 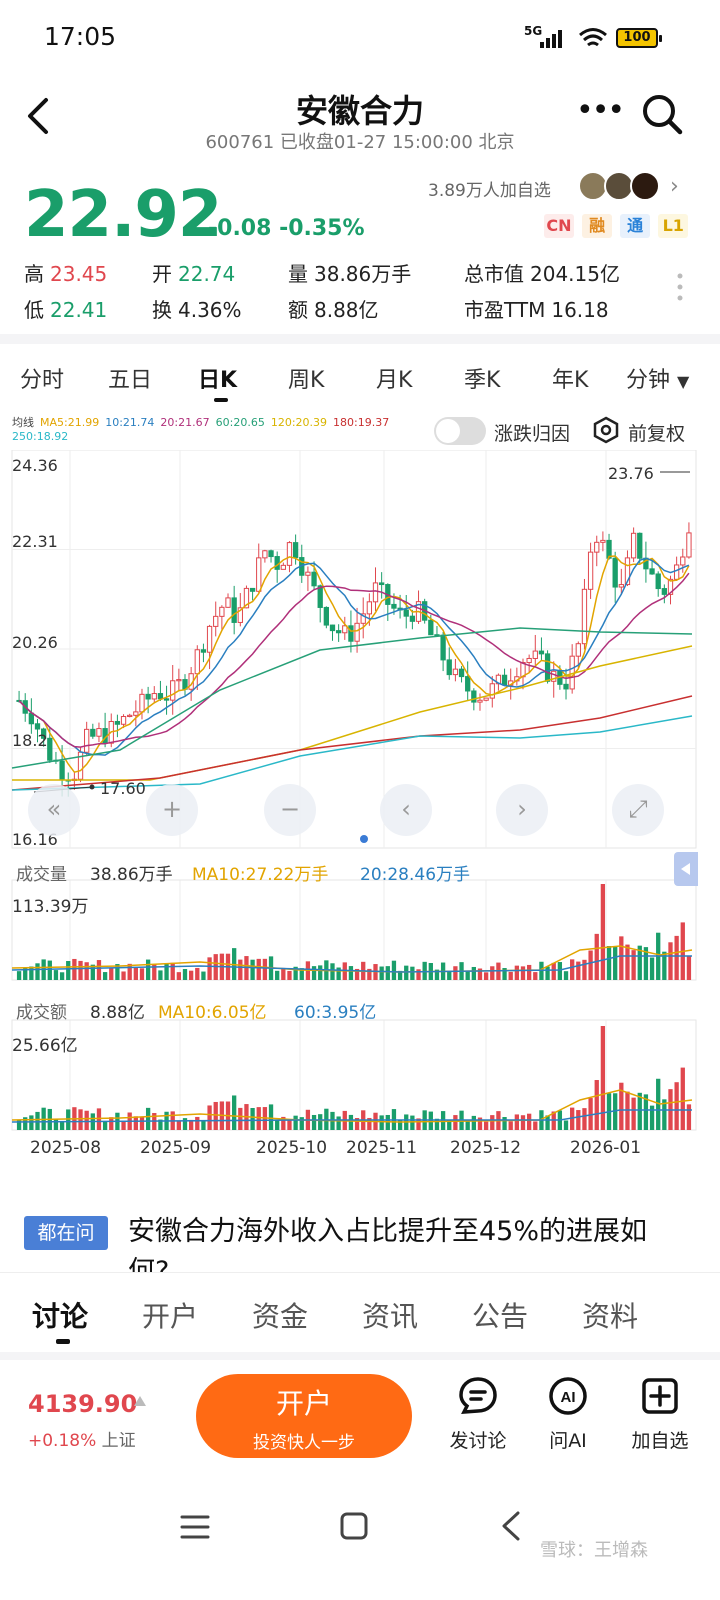 What do you see at coordinates (280, 1315) in the screenshot?
I see `tab-capital: 资金` at bounding box center [280, 1315].